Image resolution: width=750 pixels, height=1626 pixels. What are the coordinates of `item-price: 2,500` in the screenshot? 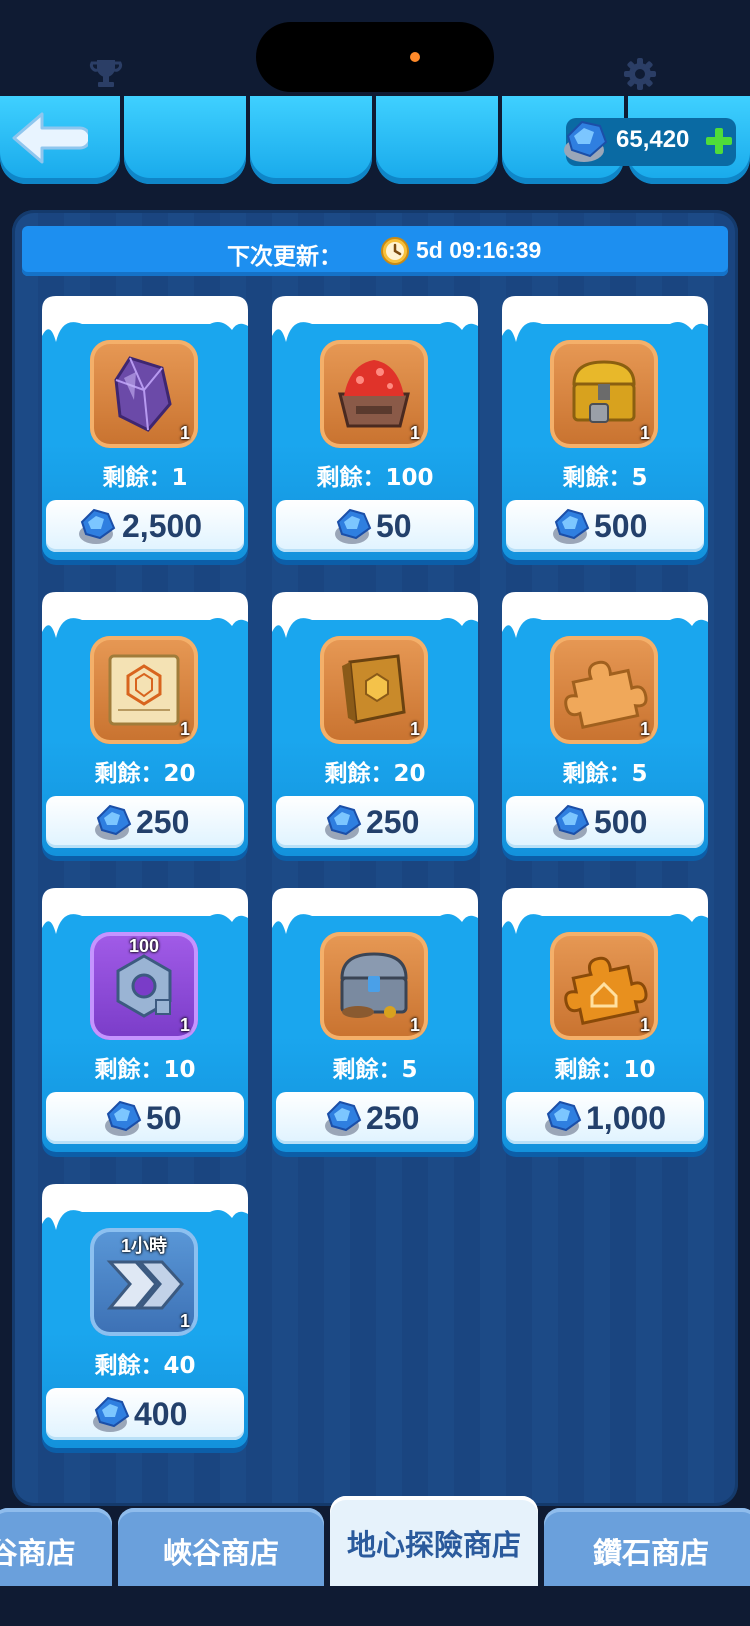 It's located at (162, 526).